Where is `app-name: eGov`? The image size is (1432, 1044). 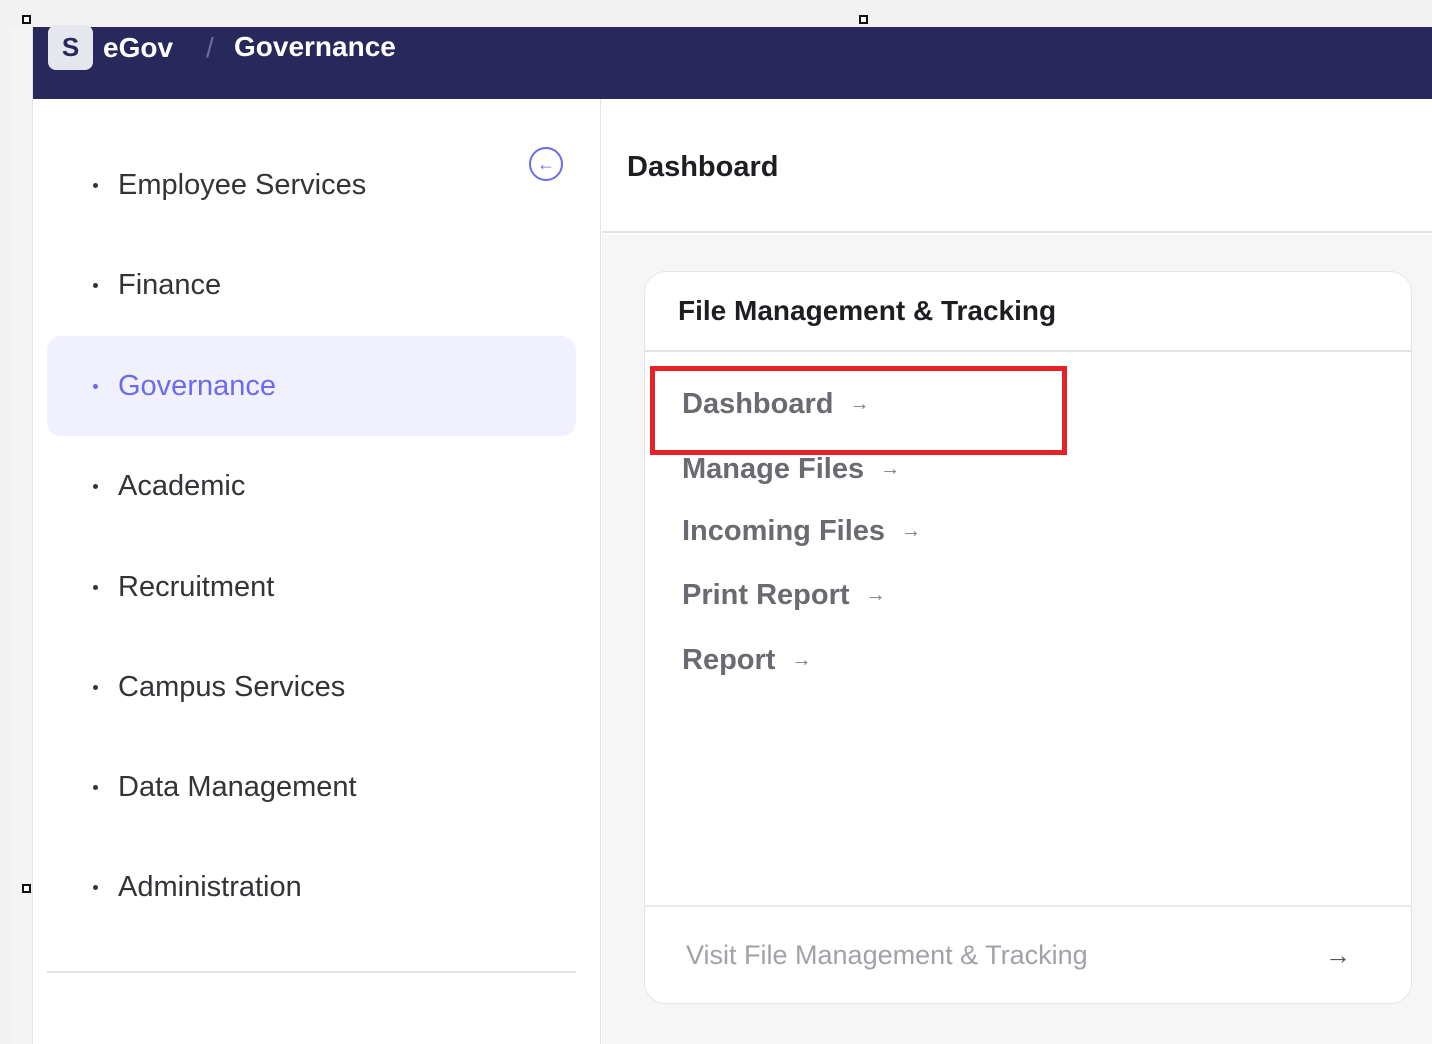
app-name: eGov is located at coordinates (138, 48).